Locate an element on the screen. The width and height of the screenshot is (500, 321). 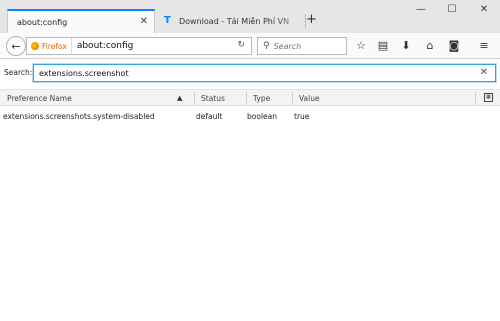
tab-title: Download - Tải Miễn Phí VN is located at coordinates (234, 21).